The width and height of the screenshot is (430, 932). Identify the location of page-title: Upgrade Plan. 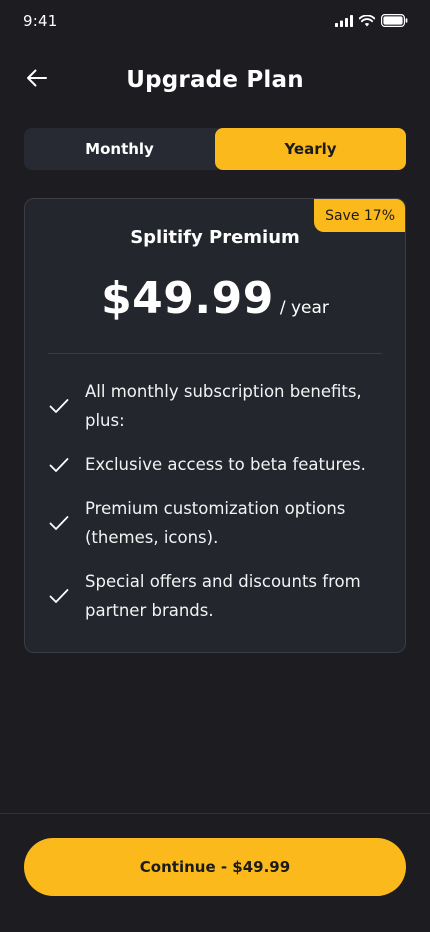
(215, 80).